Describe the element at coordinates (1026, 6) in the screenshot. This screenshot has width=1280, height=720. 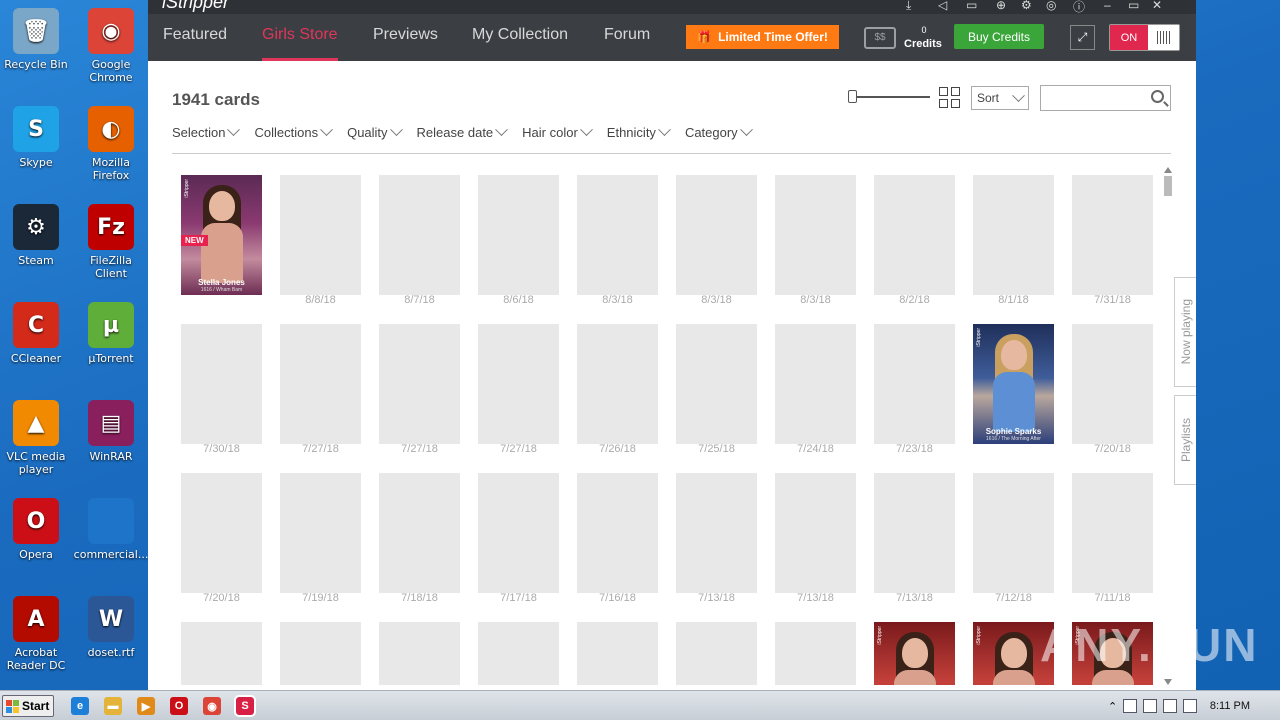
I see `gear-icon: ⚙` at that location.